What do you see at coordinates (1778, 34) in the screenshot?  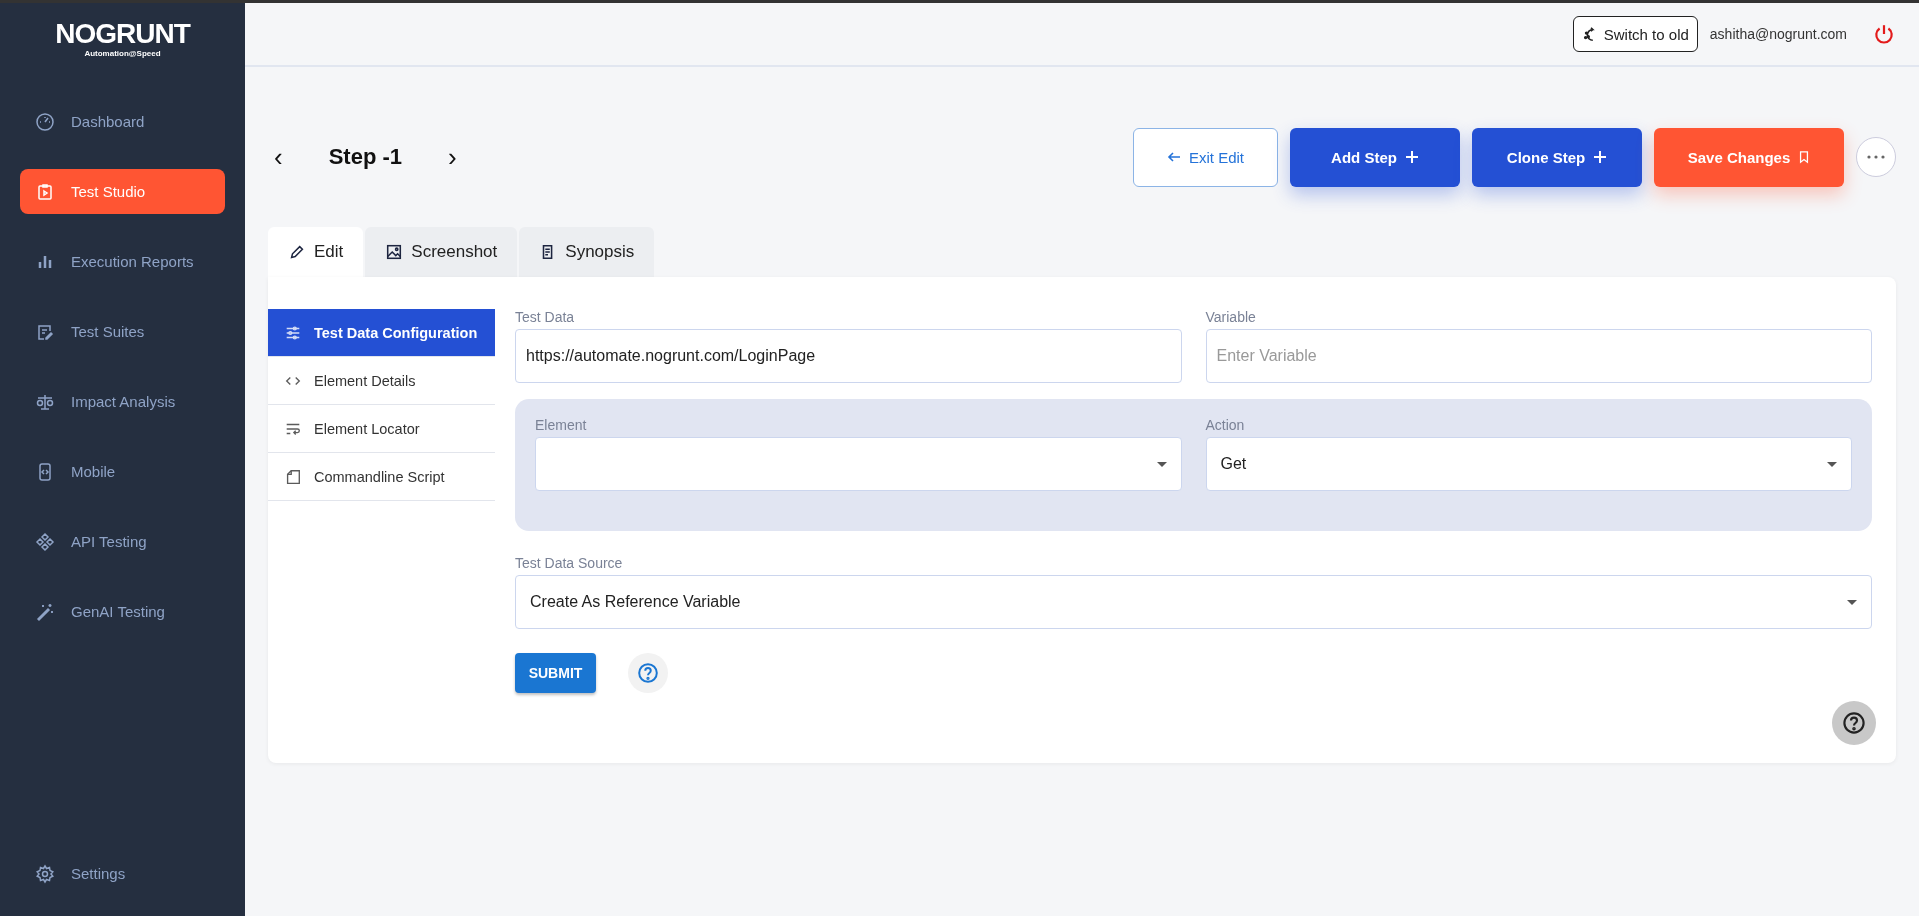 I see `user-email: ashitha@nogrunt.com` at bounding box center [1778, 34].